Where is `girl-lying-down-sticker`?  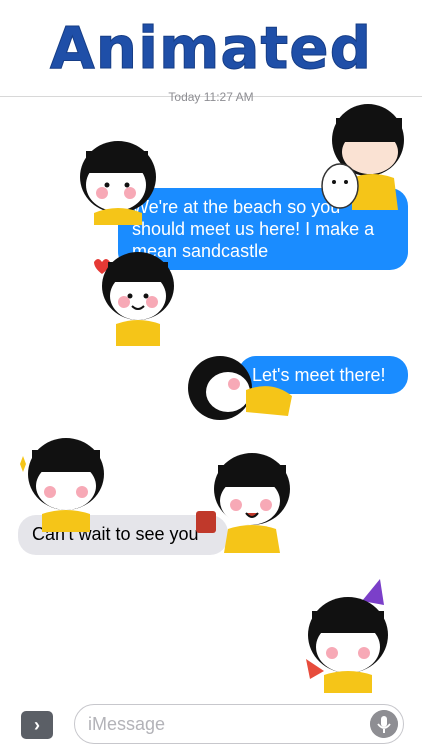 girl-lying-down-sticker is located at coordinates (241, 389).